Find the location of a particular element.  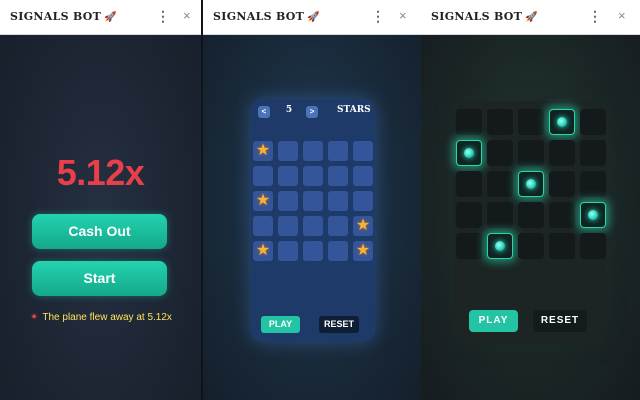

gems-board: PLAY RESET is located at coordinates (530, 223).